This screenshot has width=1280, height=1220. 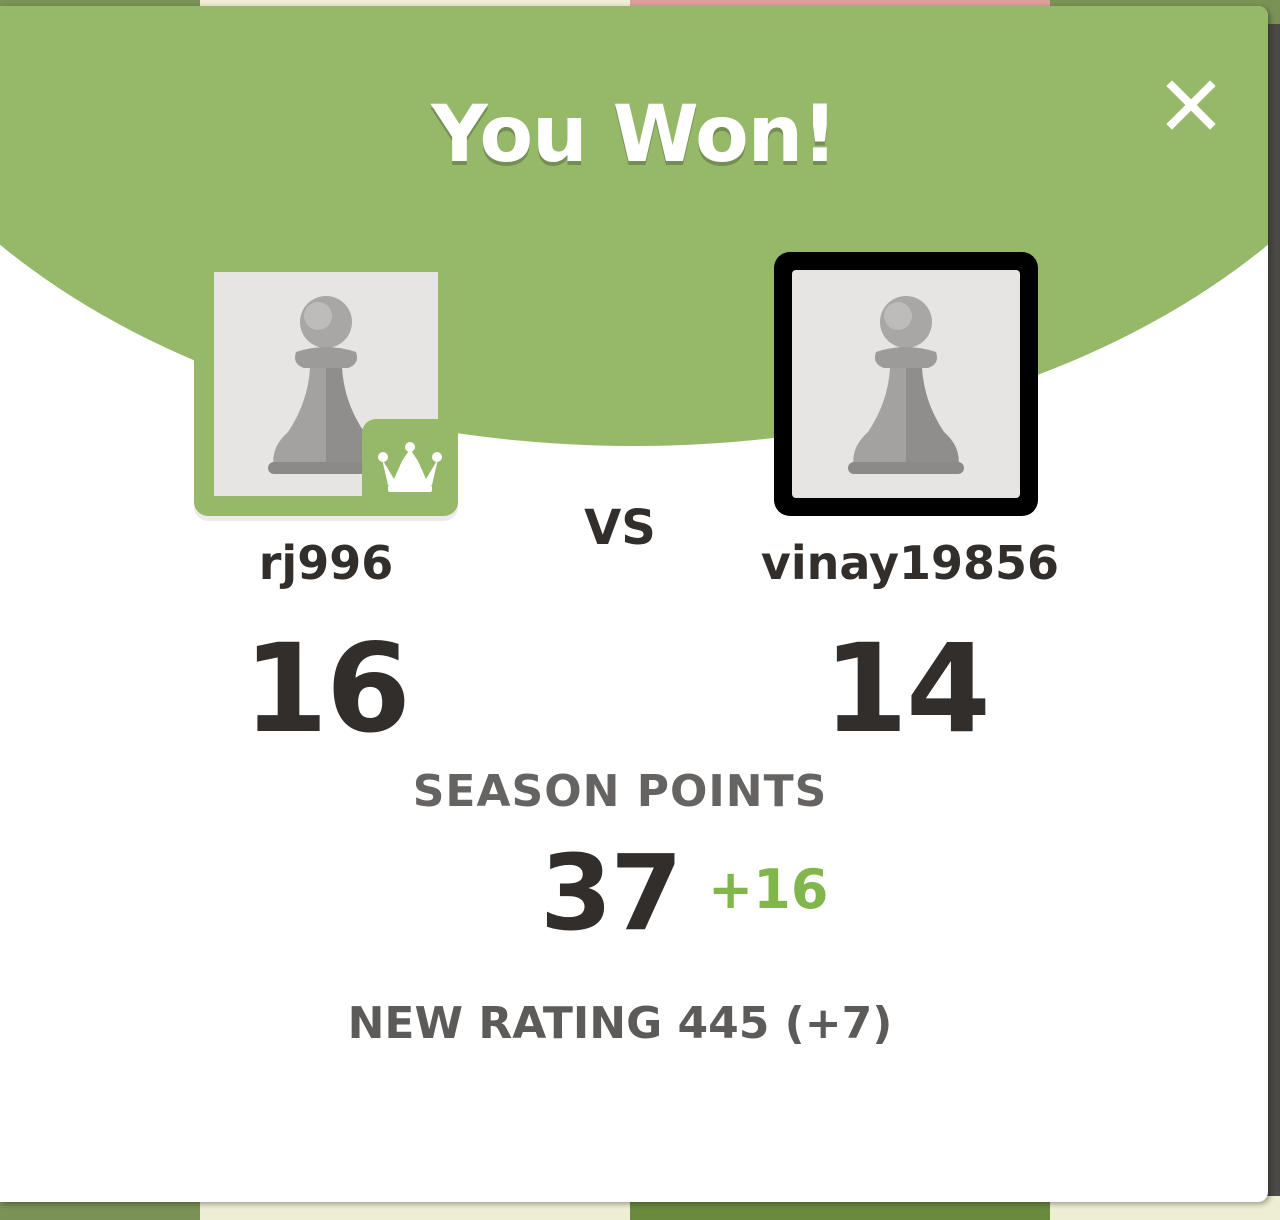 I want to click on player-avatar-right, so click(x=906, y=384).